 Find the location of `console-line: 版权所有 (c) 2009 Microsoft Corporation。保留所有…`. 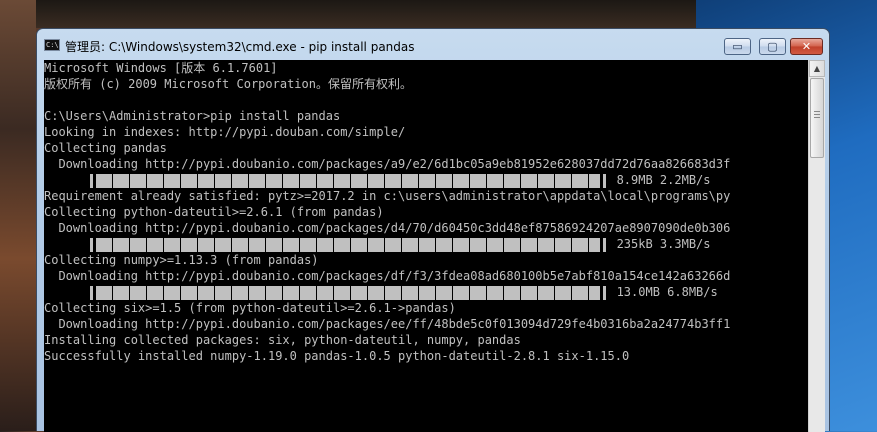

console-line: 版权所有 (c) 2009 Microsoft Corporation。保留所有… is located at coordinates (228, 84).